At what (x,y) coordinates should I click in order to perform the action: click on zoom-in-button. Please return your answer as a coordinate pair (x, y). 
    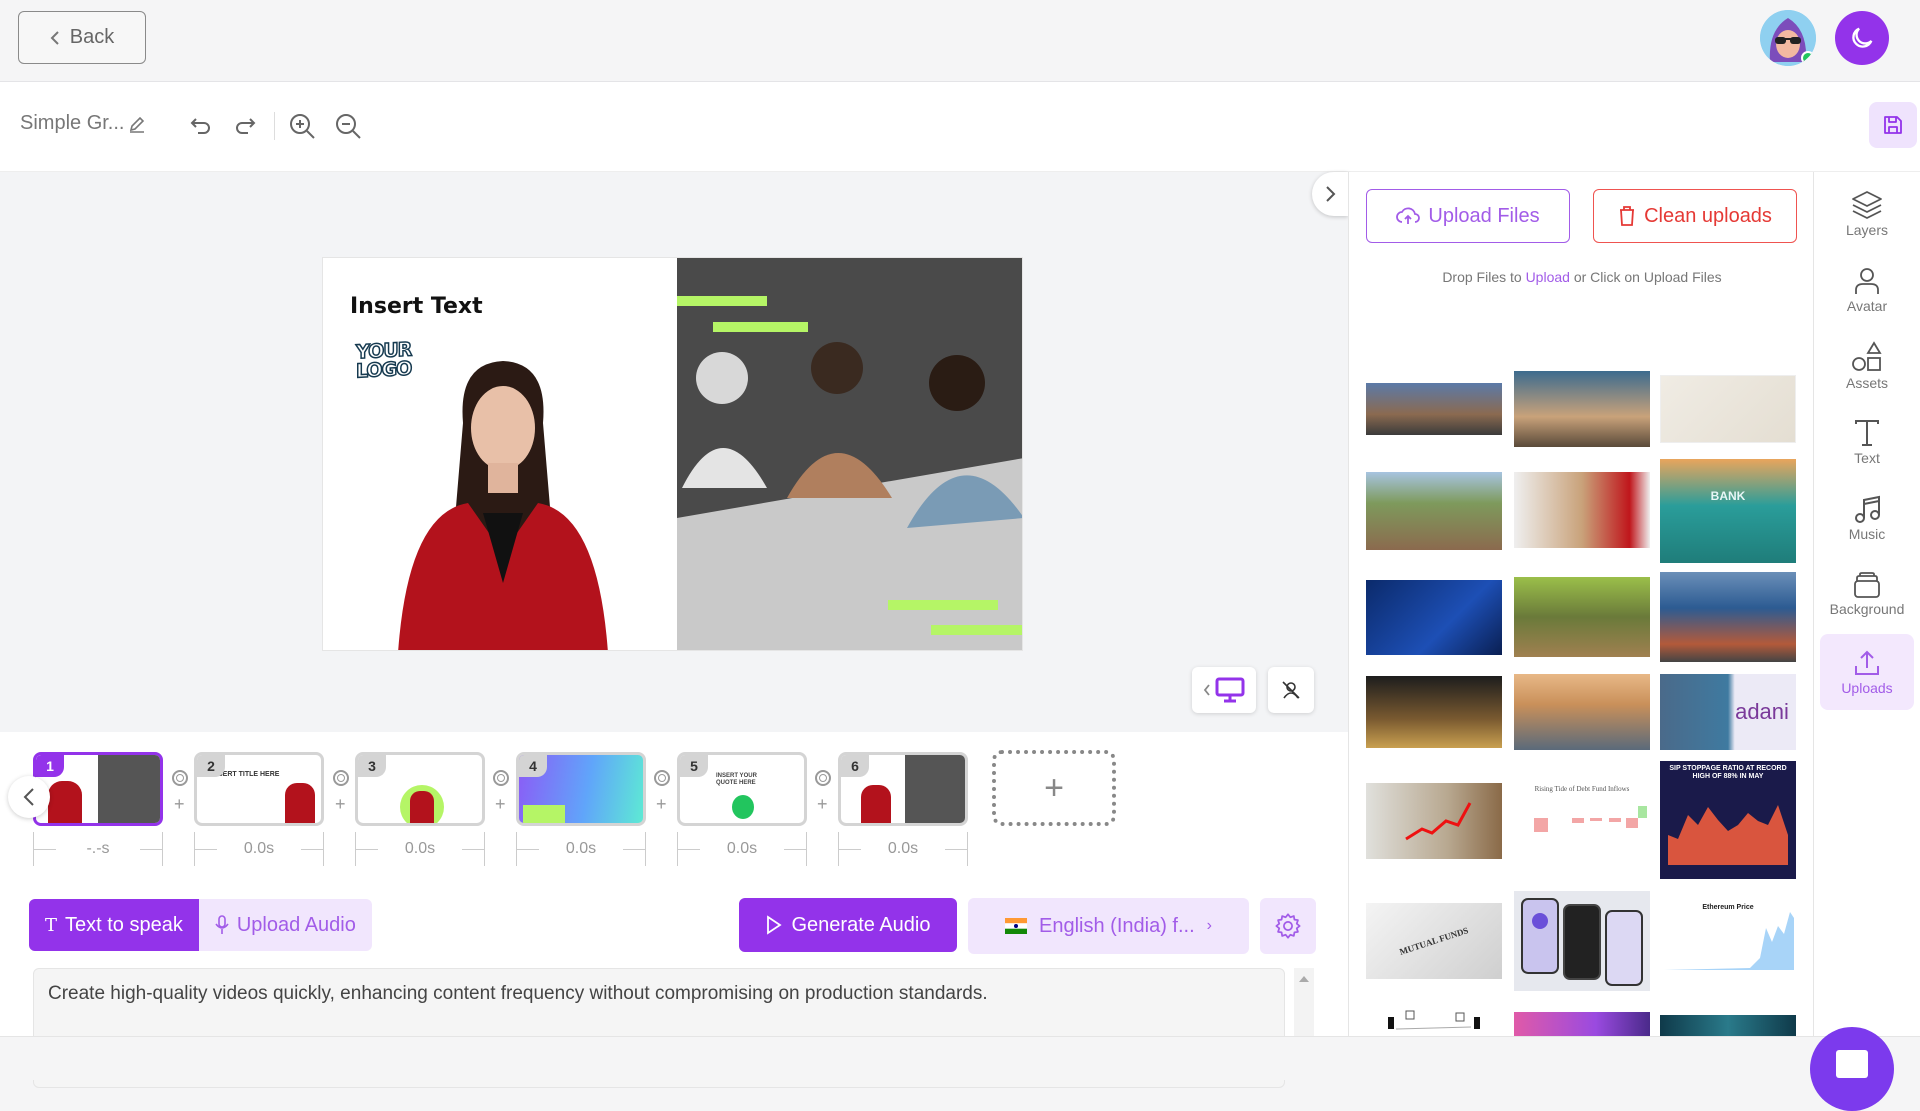
    Looking at the image, I should click on (302, 126).